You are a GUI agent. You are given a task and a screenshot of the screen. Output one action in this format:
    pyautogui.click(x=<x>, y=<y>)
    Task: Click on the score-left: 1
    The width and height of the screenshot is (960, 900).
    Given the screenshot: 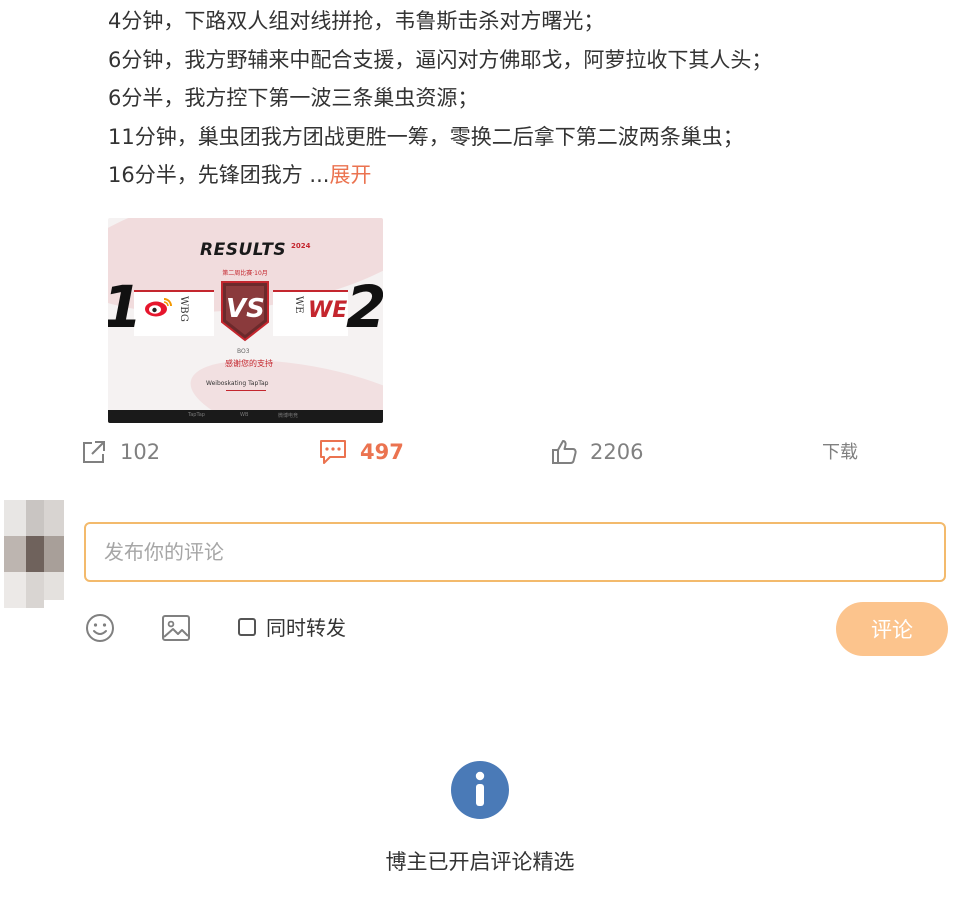 What is the action you would take?
    pyautogui.click(x=125, y=307)
    